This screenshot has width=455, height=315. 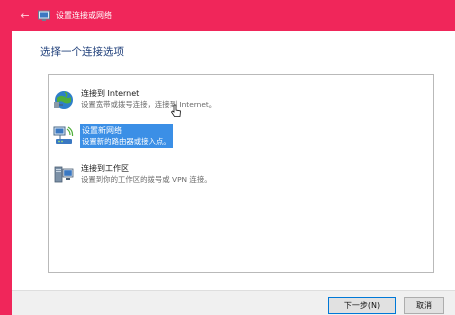 What do you see at coordinates (175, 110) in the screenshot?
I see `mouse-pointer-icon` at bounding box center [175, 110].